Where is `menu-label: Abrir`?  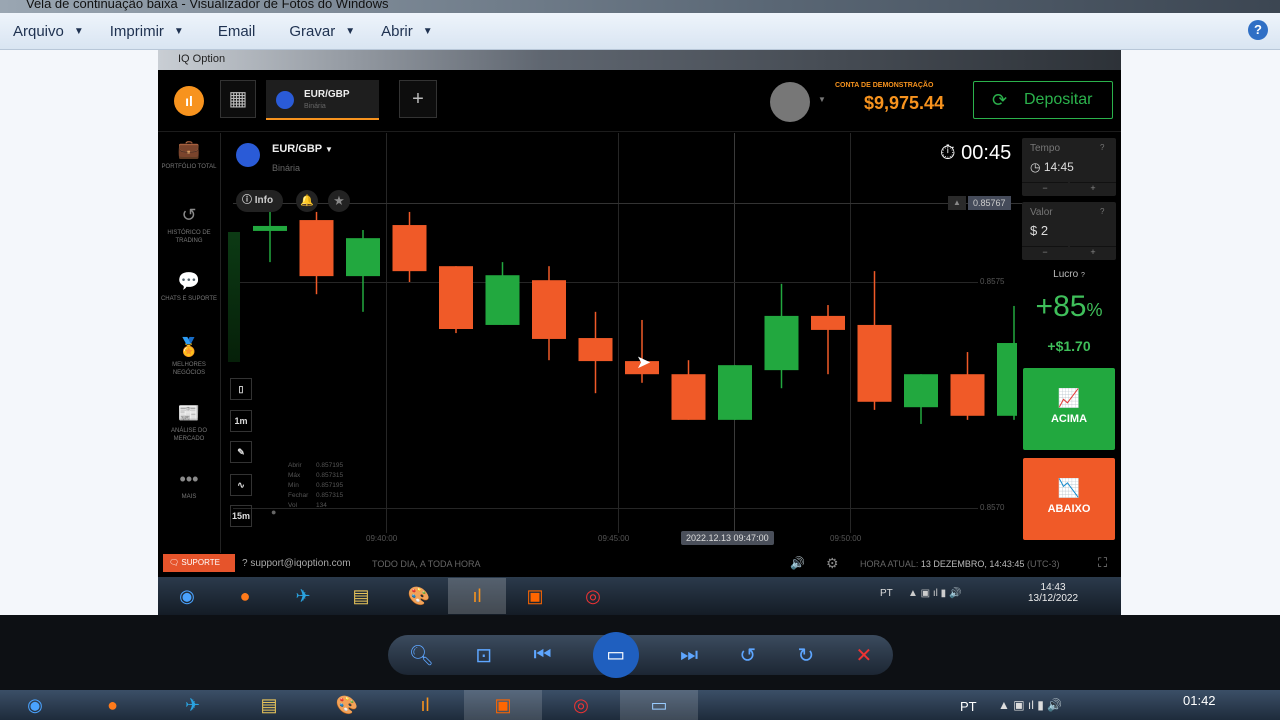
menu-label: Abrir is located at coordinates (397, 31).